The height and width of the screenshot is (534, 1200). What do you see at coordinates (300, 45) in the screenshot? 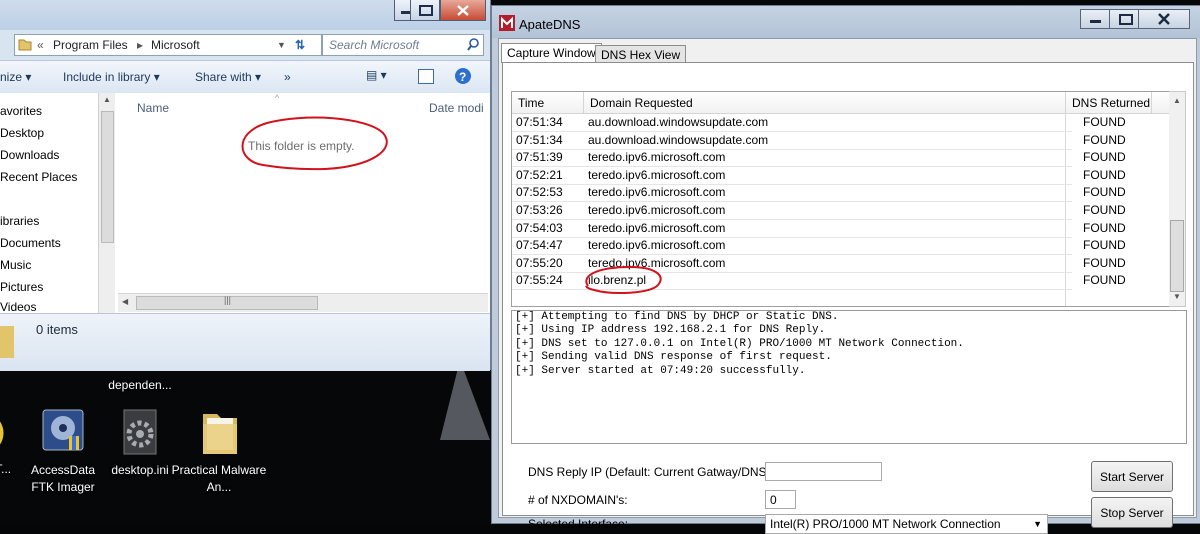
I see `refresh-icon: ⇅` at bounding box center [300, 45].